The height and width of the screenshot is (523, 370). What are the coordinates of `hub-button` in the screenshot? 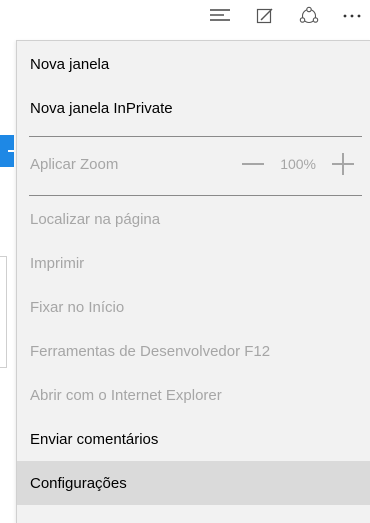 It's located at (220, 16).